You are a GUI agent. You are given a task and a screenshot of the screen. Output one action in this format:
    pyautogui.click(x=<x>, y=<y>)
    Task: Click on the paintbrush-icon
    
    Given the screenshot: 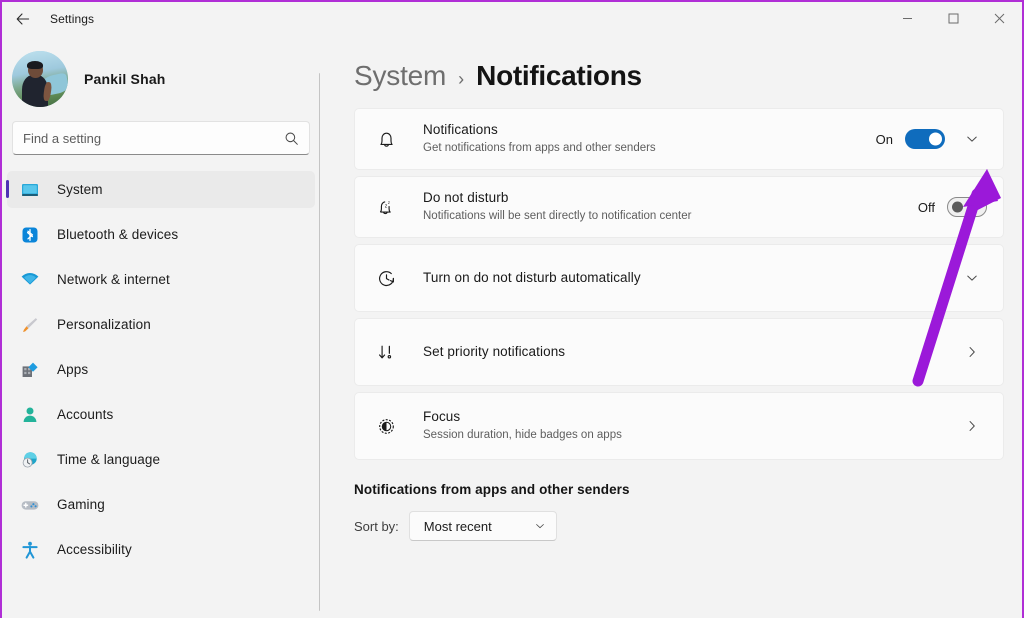 What is the action you would take?
    pyautogui.click(x=30, y=325)
    